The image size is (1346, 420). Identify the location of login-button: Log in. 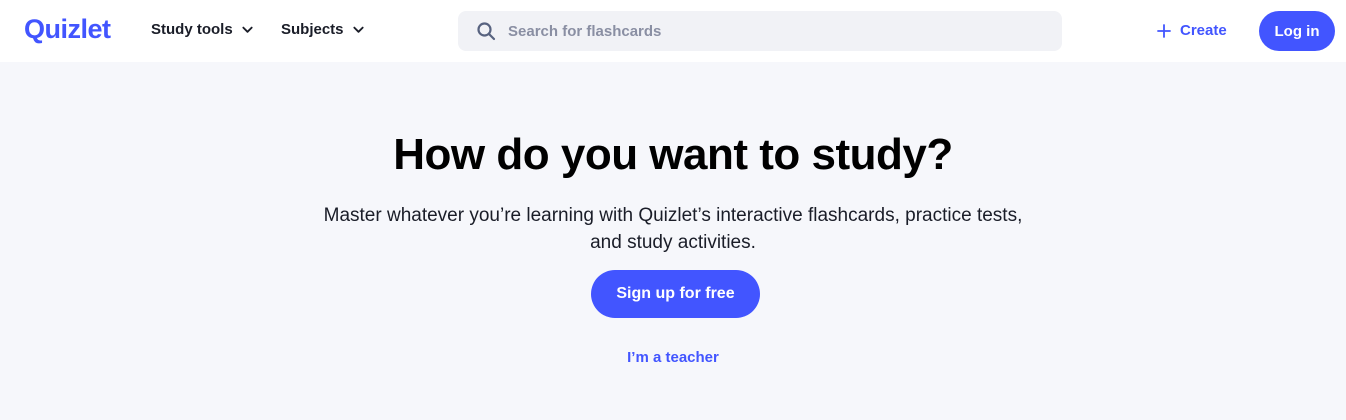
(1297, 31).